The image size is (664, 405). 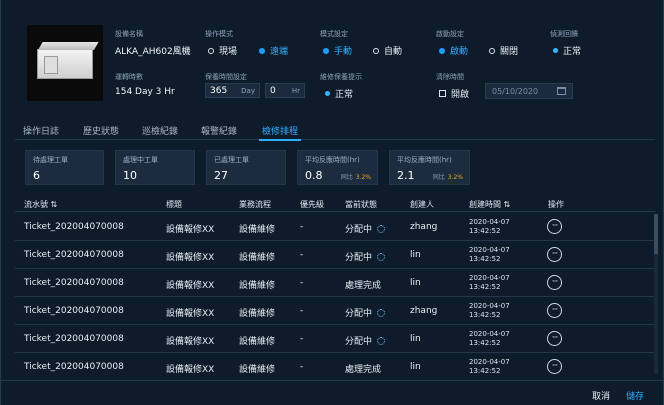 I want to click on start-radio-off: 關閉, so click(x=503, y=50).